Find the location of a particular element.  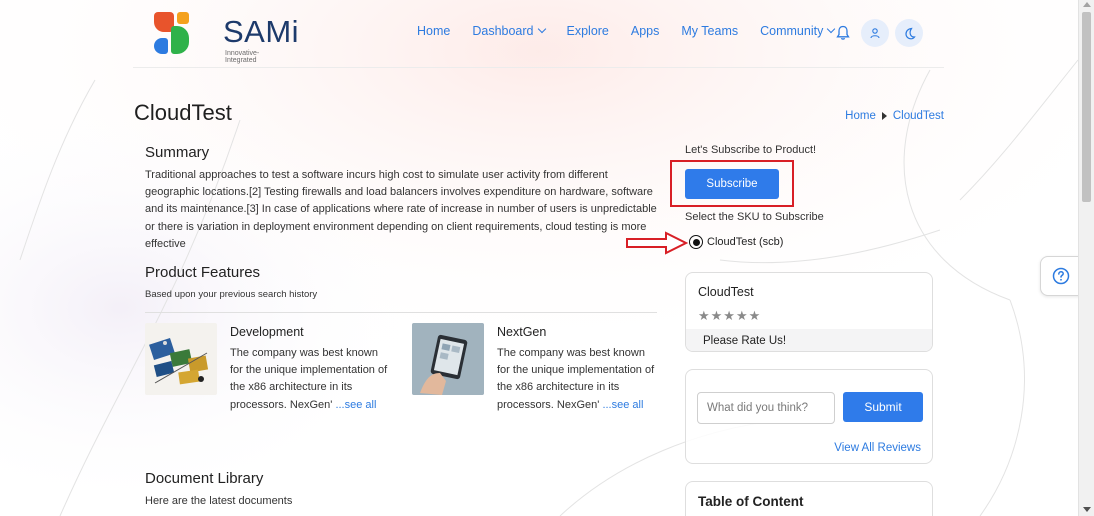

scroll-down-icon is located at coordinates (1087, 509).